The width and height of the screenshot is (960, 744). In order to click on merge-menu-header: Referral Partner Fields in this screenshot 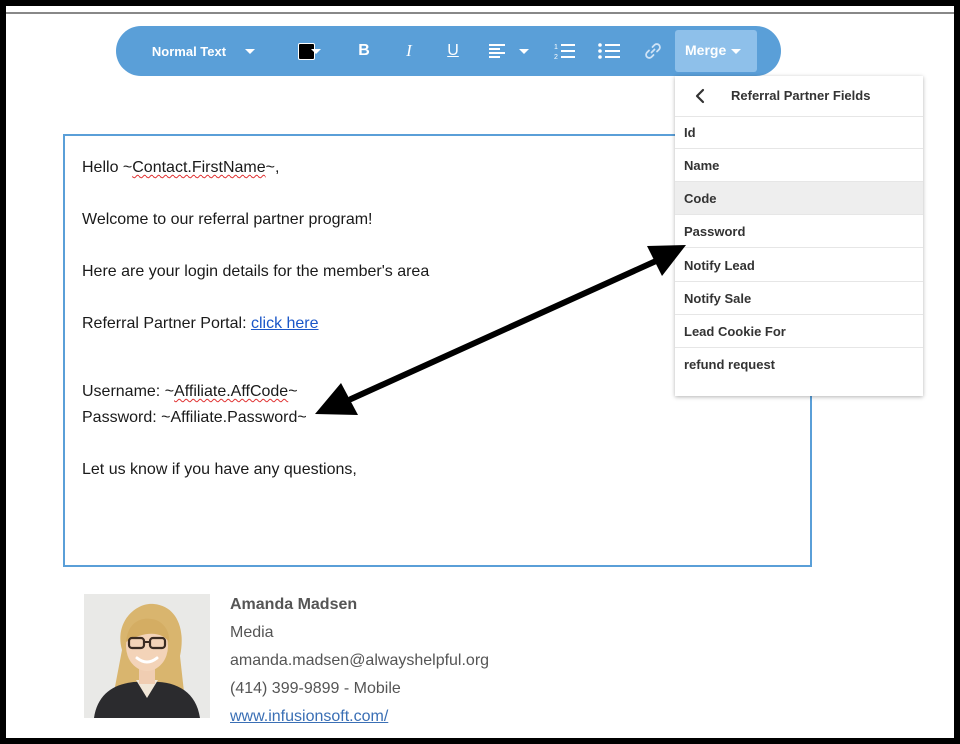, I will do `click(799, 96)`.